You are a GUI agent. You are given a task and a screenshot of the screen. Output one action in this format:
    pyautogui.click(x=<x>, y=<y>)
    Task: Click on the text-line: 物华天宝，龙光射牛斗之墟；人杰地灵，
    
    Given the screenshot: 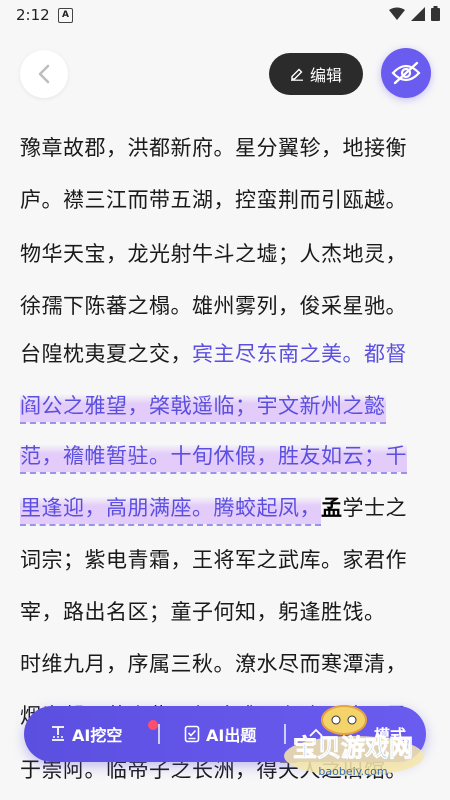 What is the action you would take?
    pyautogui.click(x=225, y=253)
    